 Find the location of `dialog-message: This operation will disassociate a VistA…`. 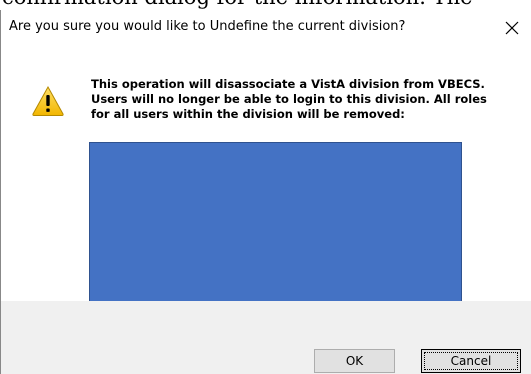

dialog-message: This operation will disassociate a VistA… is located at coordinates (301, 99).